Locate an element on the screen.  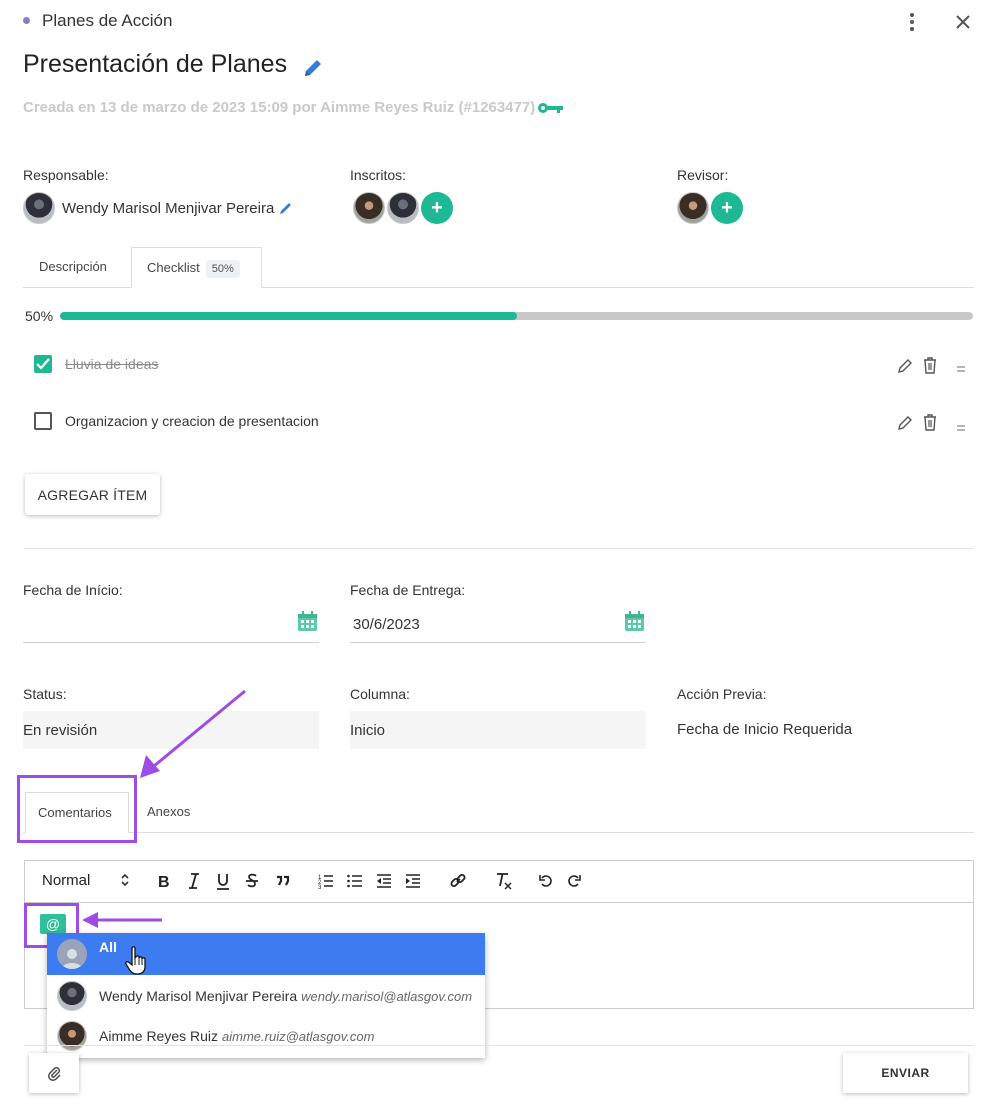
more-vert-icon is located at coordinates (912, 22).